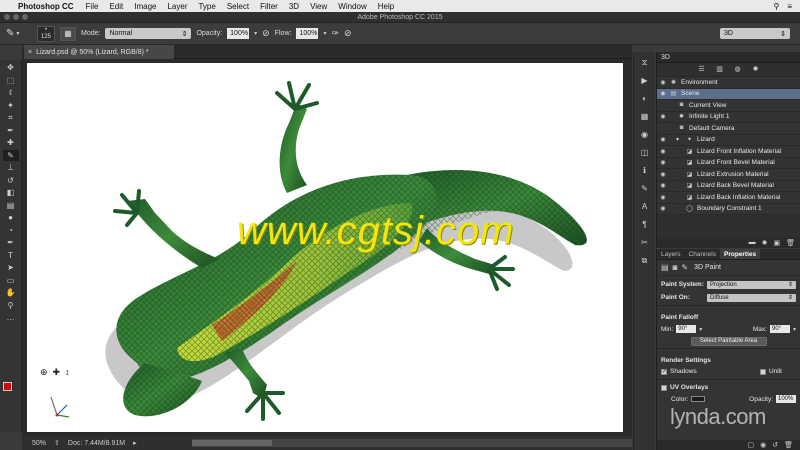  What do you see at coordinates (30, 52) in the screenshot?
I see `close-tab-icon: ×` at bounding box center [30, 52].